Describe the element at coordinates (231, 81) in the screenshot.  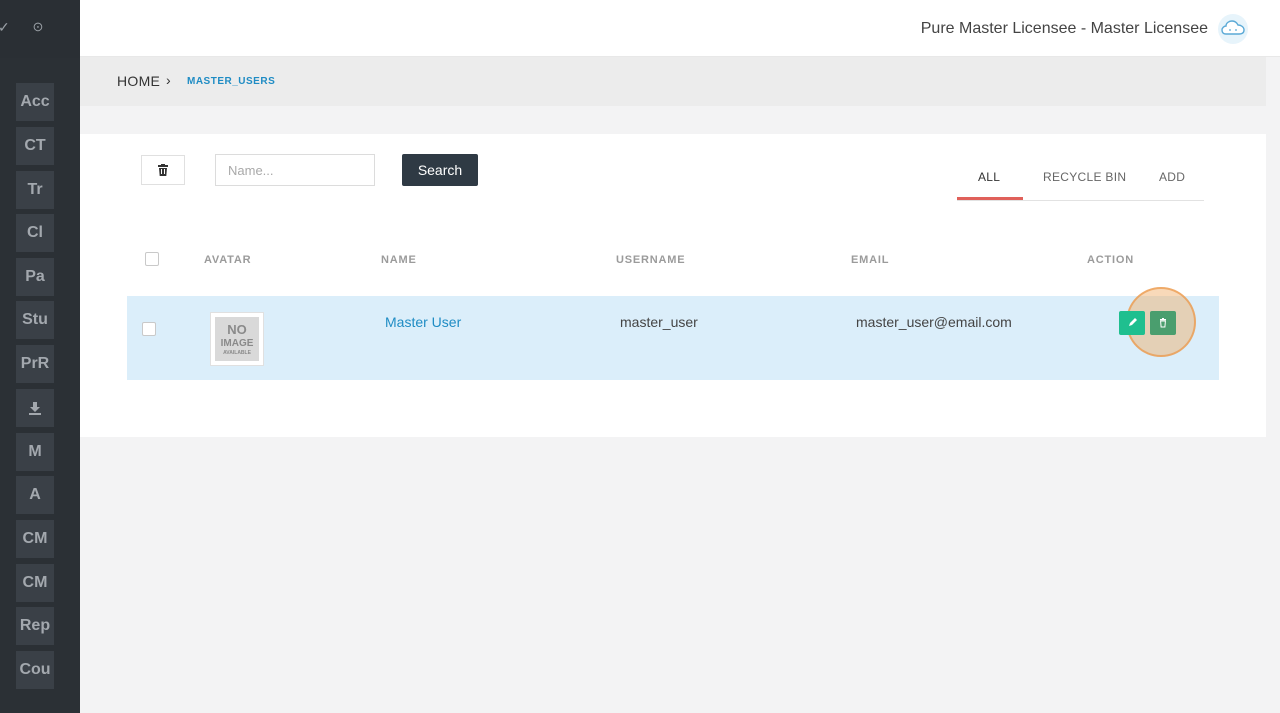
I see `breadcrumb-current: MASTER_USERS` at that location.